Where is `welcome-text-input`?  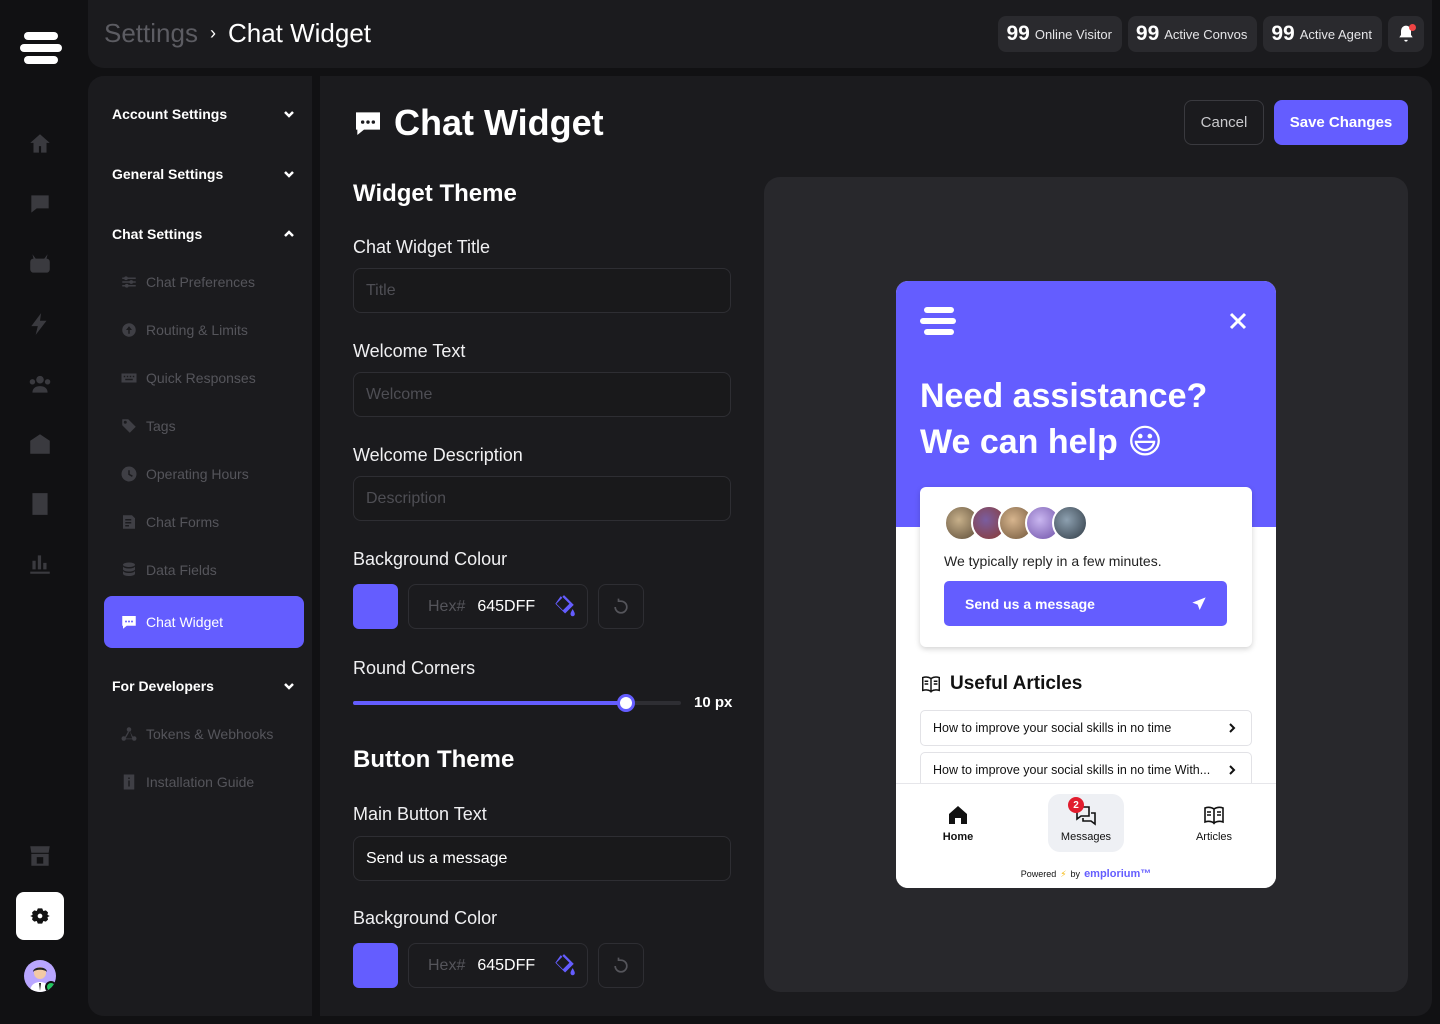 welcome-text-input is located at coordinates (542, 394).